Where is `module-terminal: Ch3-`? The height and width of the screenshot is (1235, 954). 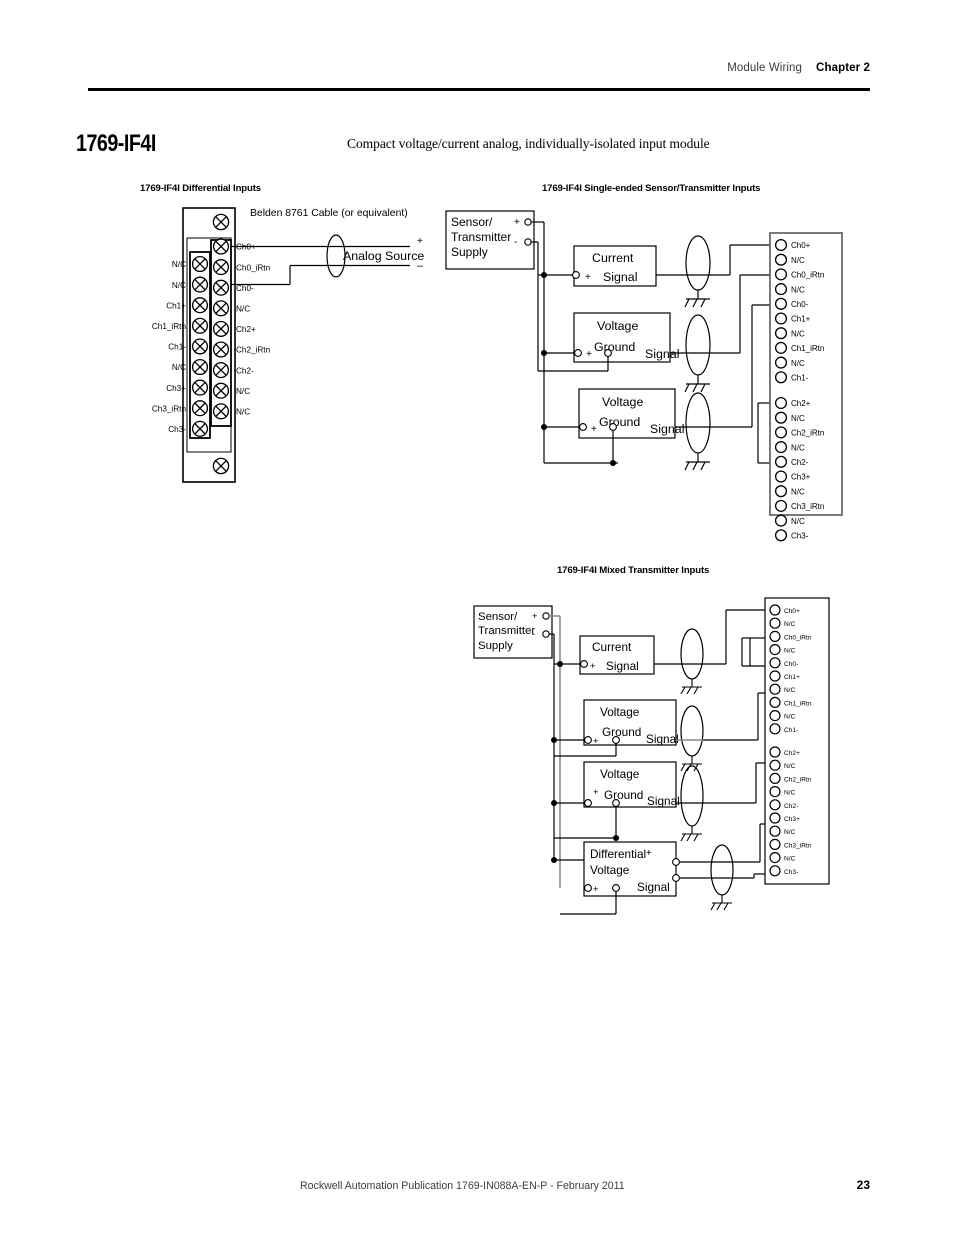 module-terminal: Ch3- is located at coordinates (791, 535).